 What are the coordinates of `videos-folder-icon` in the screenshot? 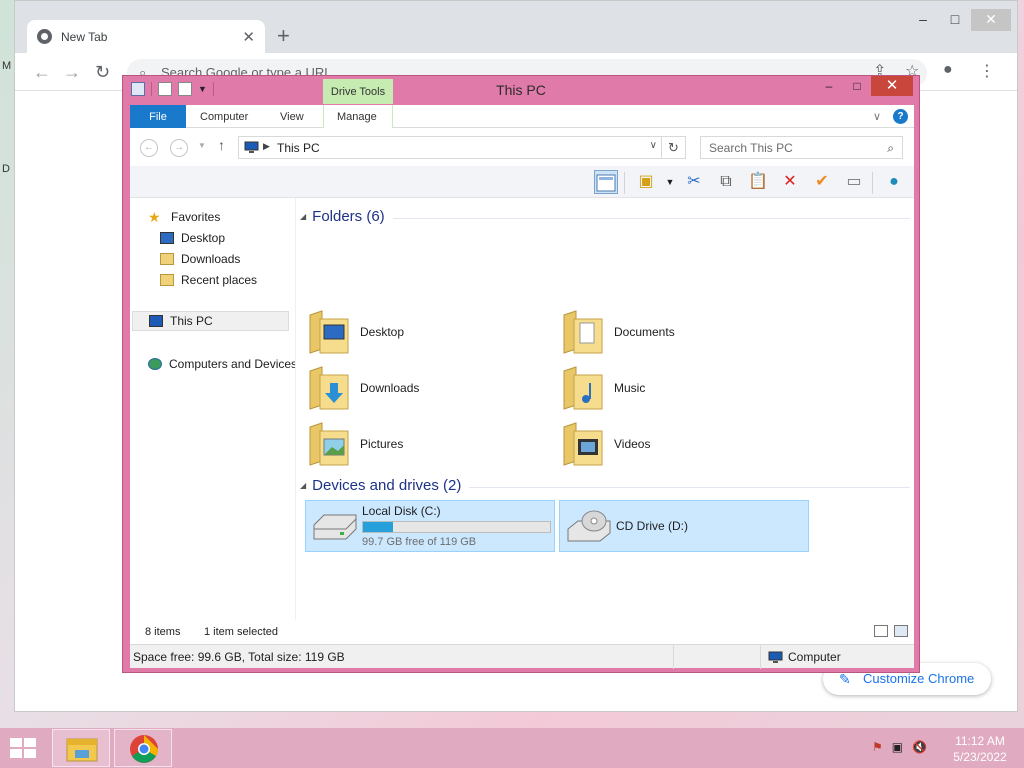 It's located at (583, 444).